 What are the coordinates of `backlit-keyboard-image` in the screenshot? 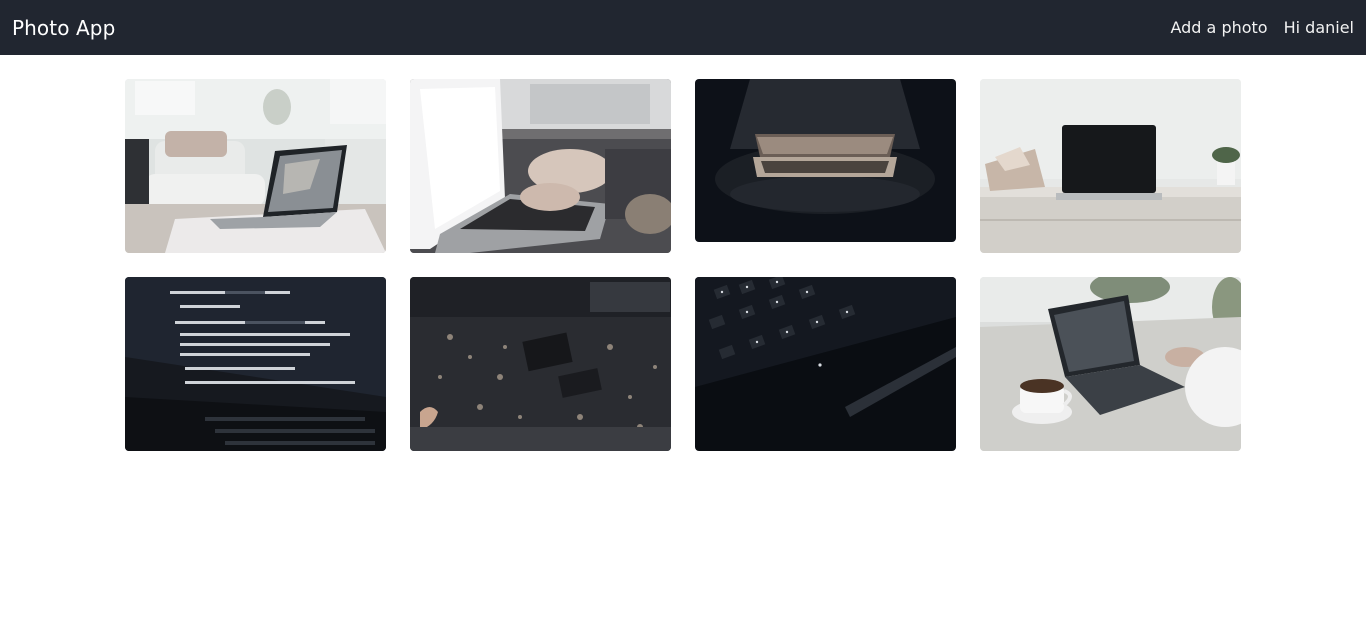 It's located at (825, 364).